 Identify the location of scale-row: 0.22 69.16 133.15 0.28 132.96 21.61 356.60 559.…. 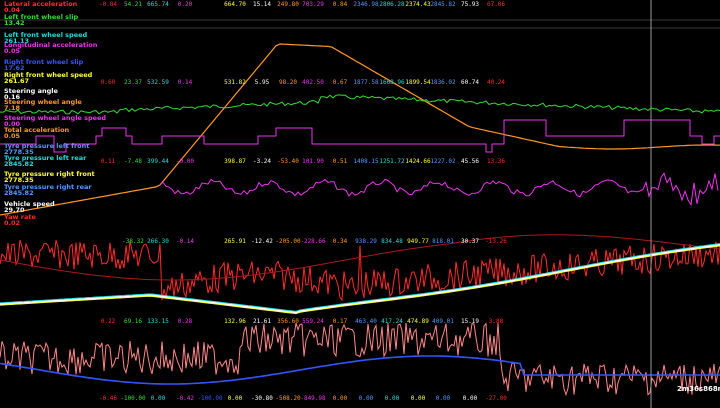
(302, 321).